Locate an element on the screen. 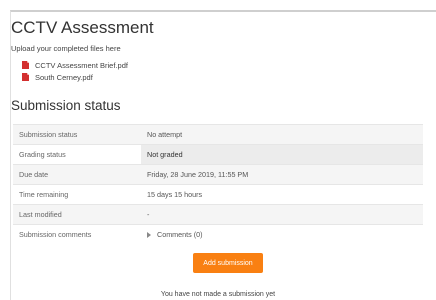 This screenshot has width=436, height=300. file-link-south-cerney: South Cerney.pdf is located at coordinates (75, 77).